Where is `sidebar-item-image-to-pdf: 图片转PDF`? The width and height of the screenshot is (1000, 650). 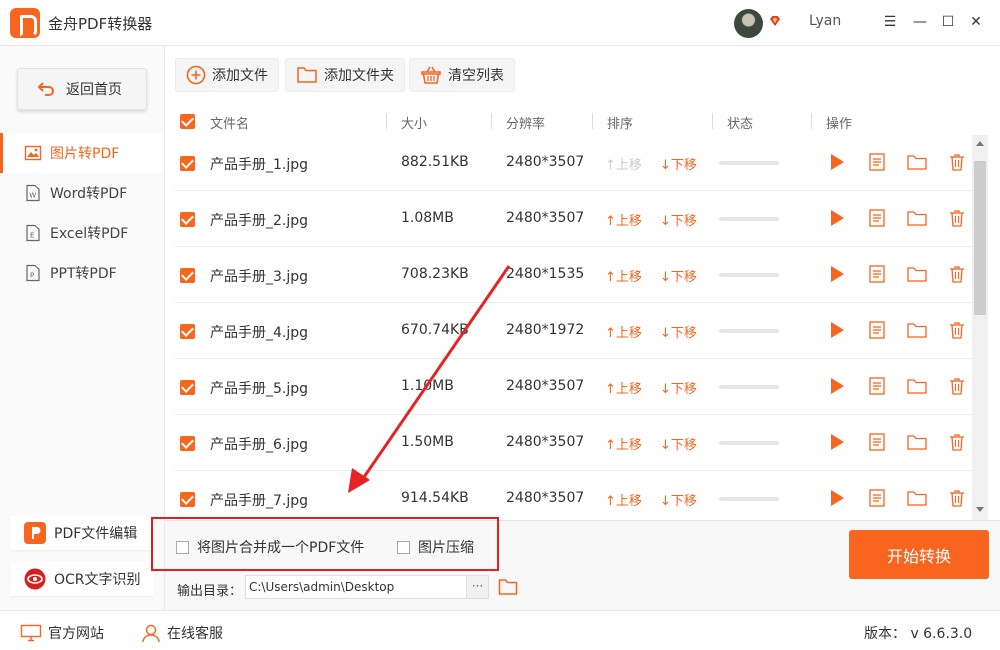 sidebar-item-image-to-pdf: 图片转PDF is located at coordinates (82, 153).